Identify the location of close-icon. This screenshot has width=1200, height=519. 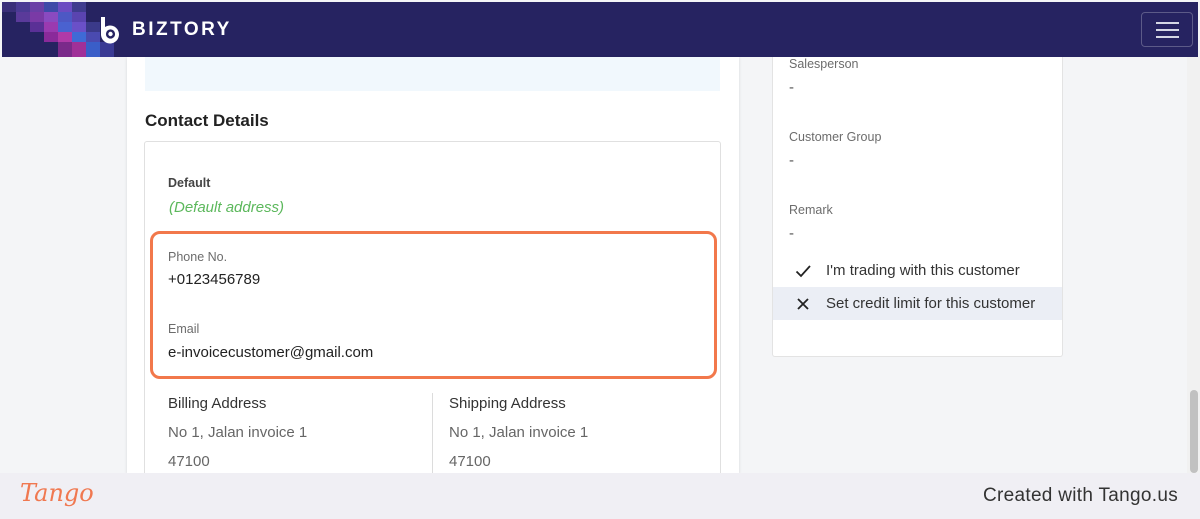
(803, 304).